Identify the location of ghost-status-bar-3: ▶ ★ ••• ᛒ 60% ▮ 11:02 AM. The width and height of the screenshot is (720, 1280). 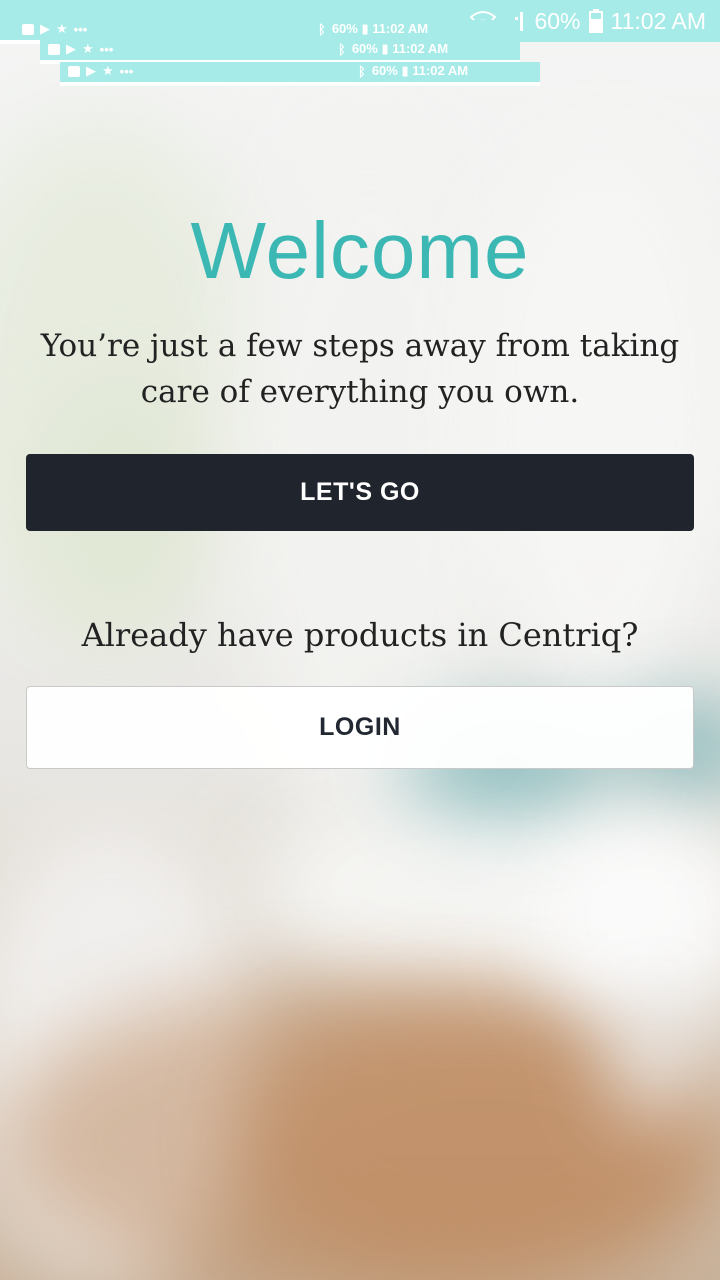
(300, 74).